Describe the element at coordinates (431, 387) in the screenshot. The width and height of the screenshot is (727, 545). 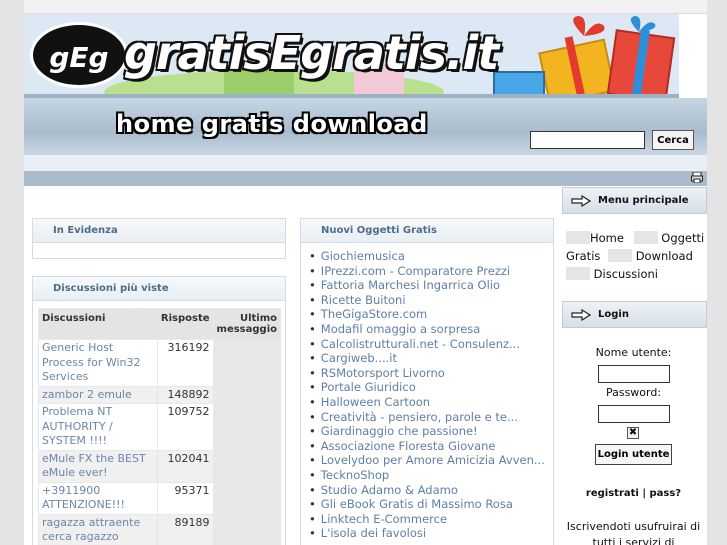
I see `list-item: Portale Giuridico` at that location.